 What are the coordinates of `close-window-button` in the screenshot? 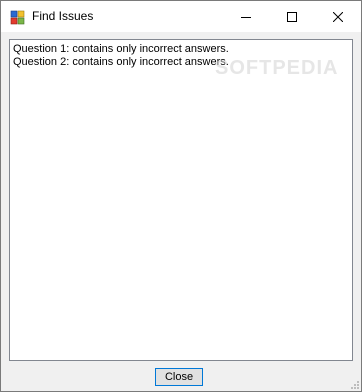 It's located at (338, 16).